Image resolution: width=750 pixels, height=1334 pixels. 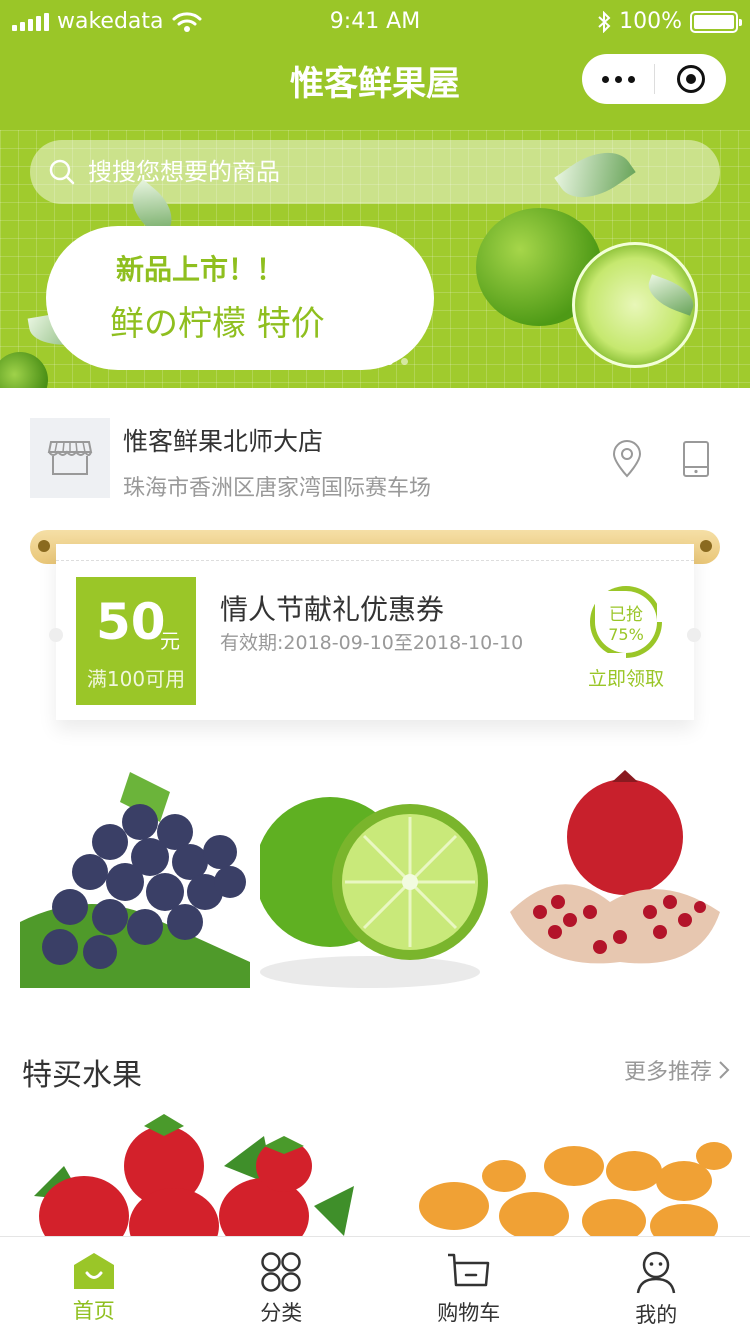 I want to click on fruit-card-lime, so click(x=375, y=875).